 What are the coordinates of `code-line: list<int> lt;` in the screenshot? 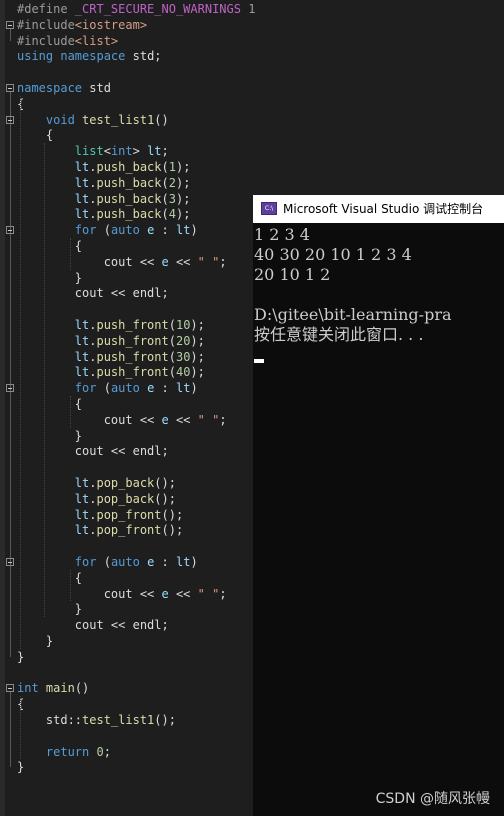 It's located at (93, 151).